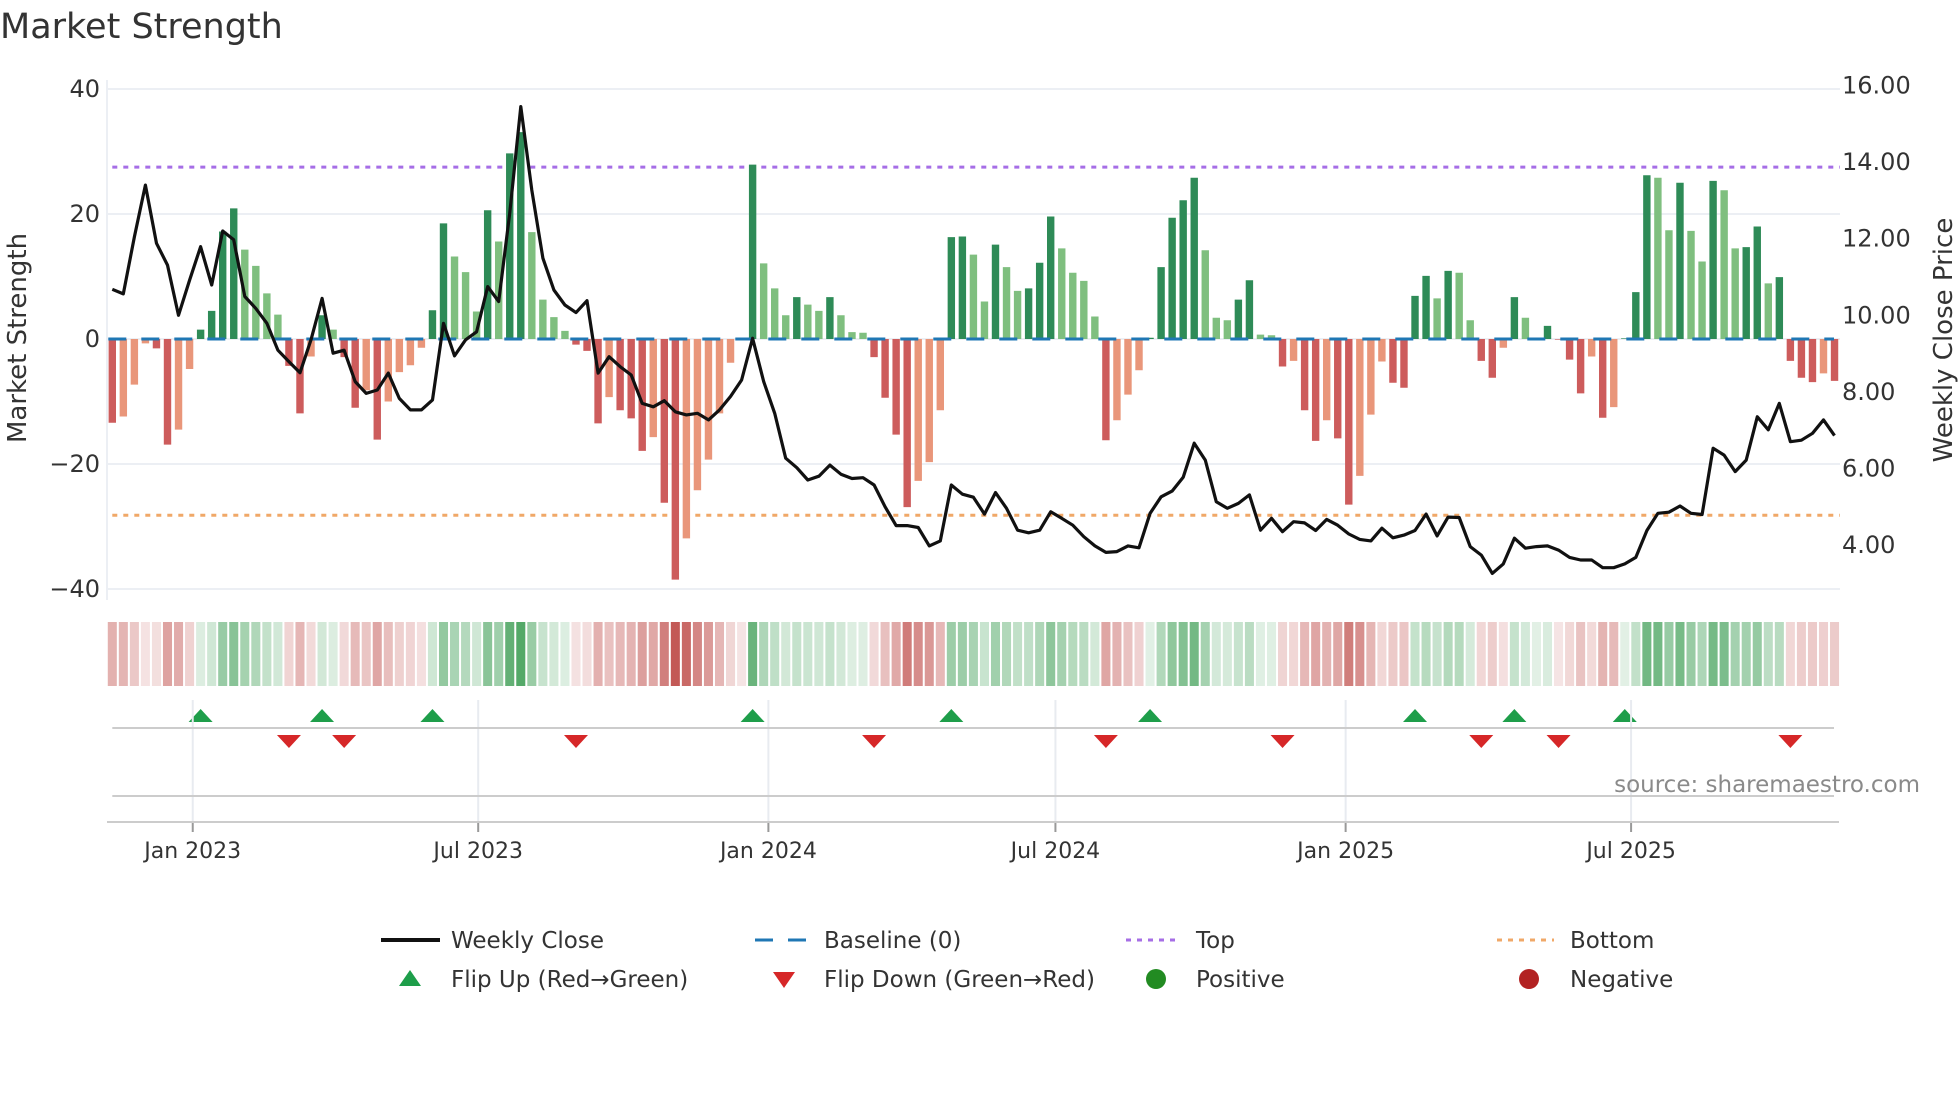  What do you see at coordinates (1055, 851) in the screenshot?
I see `x-tick-label: Jul 2024` at bounding box center [1055, 851].